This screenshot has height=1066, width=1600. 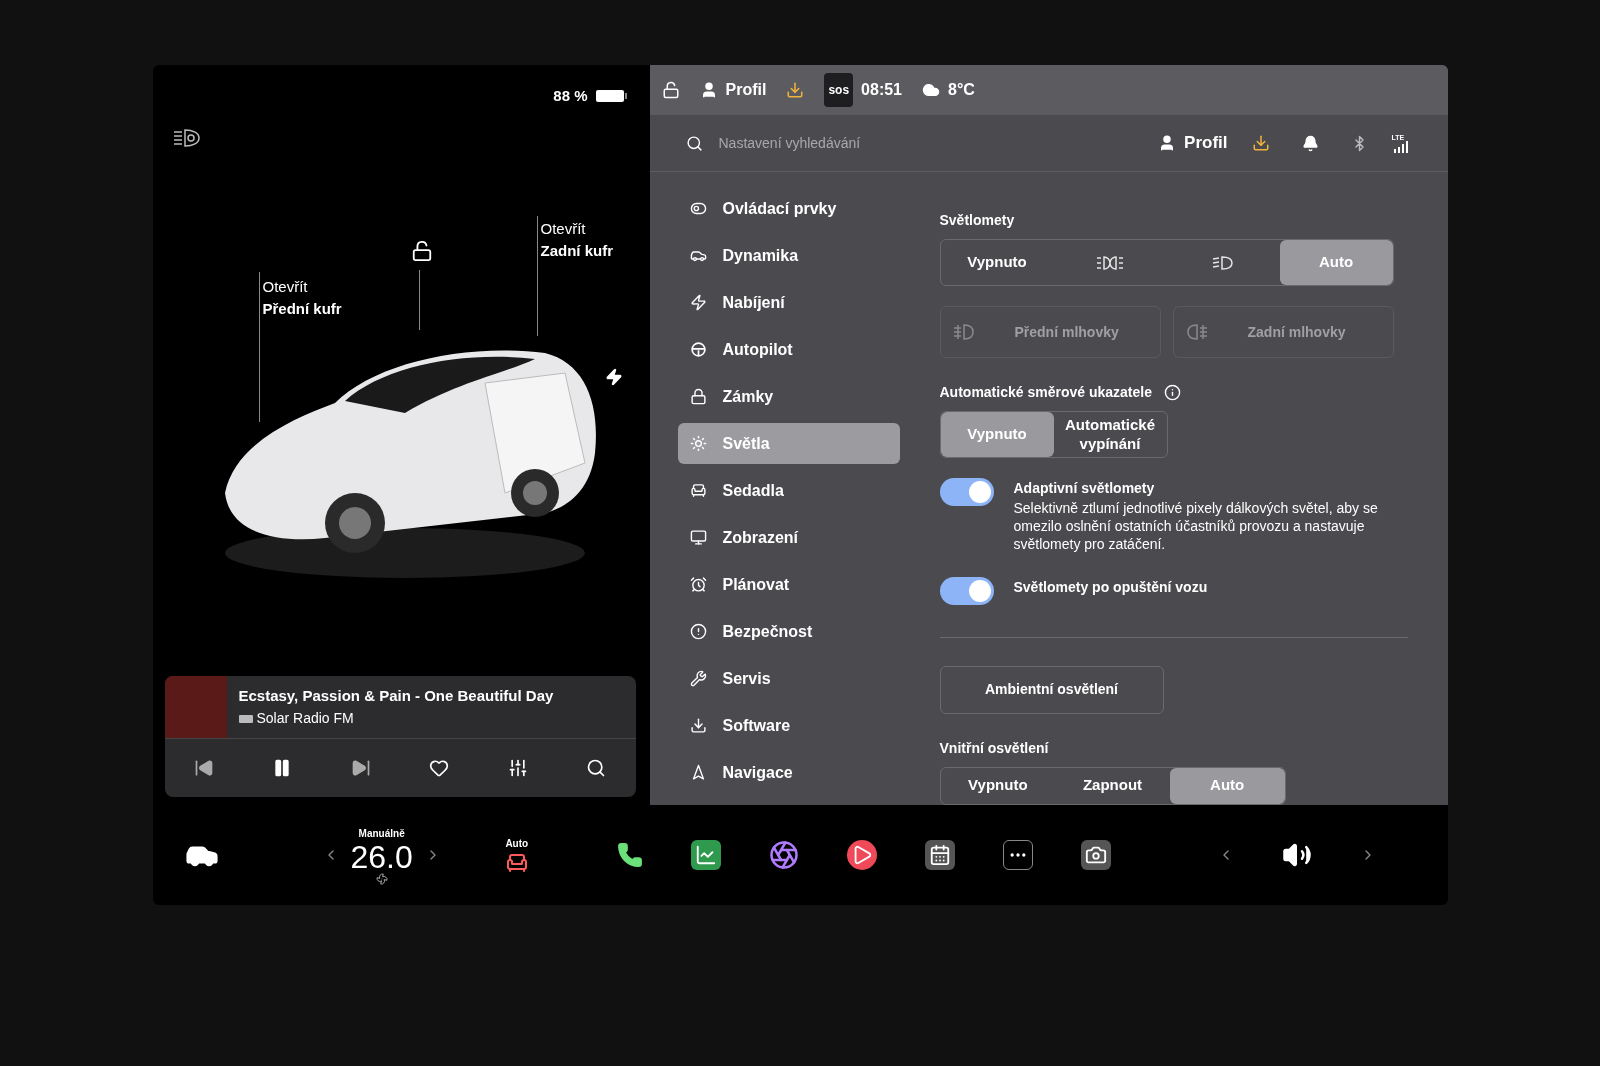 What do you see at coordinates (698, 537) in the screenshot?
I see `screen-icon` at bounding box center [698, 537].